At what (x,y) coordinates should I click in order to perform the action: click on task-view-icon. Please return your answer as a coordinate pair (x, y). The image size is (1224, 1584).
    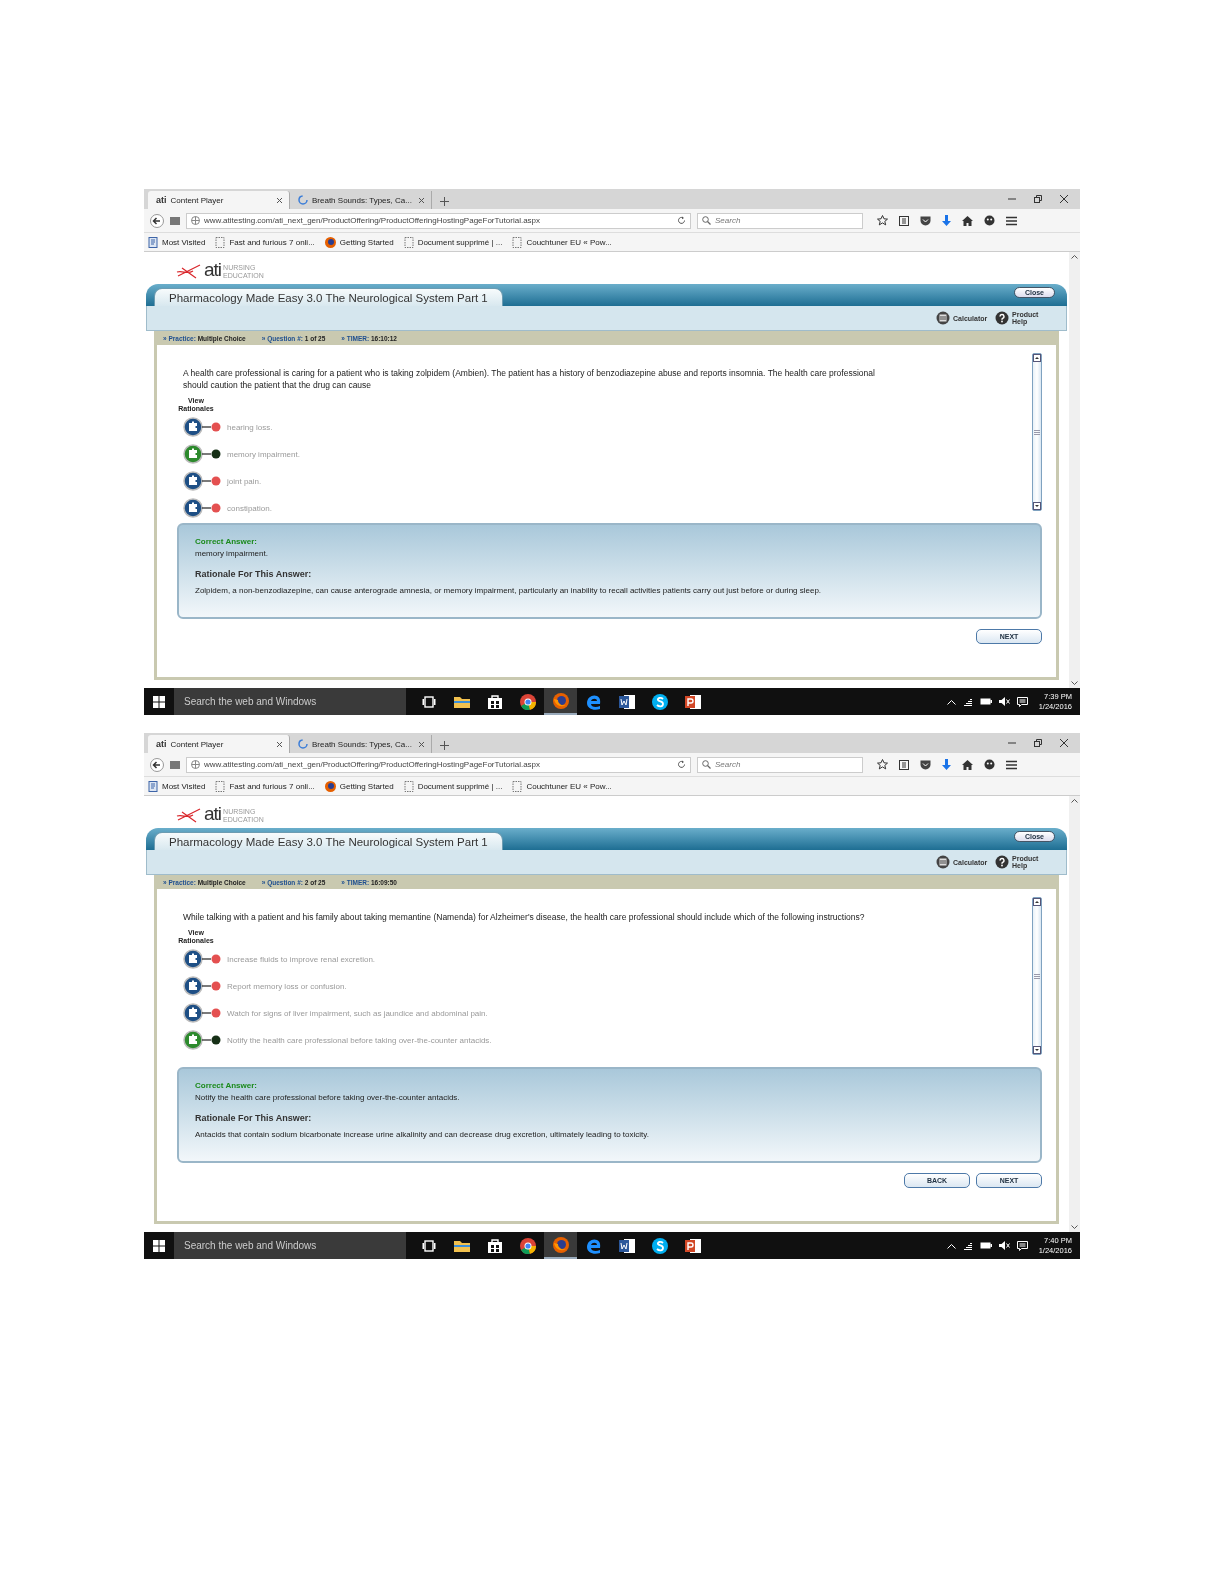
    Looking at the image, I should click on (428, 701).